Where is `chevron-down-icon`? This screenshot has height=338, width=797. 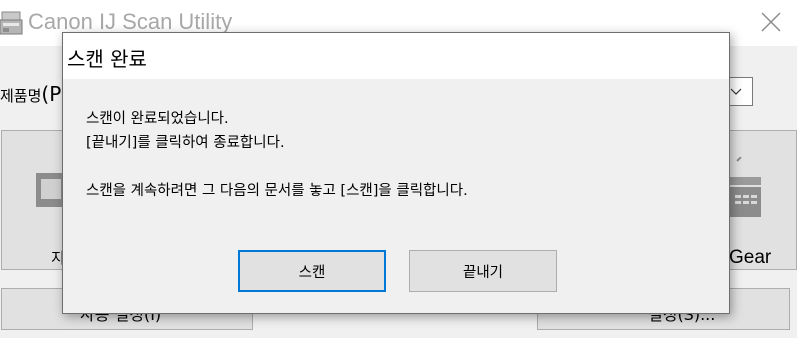
chevron-down-icon is located at coordinates (736, 93).